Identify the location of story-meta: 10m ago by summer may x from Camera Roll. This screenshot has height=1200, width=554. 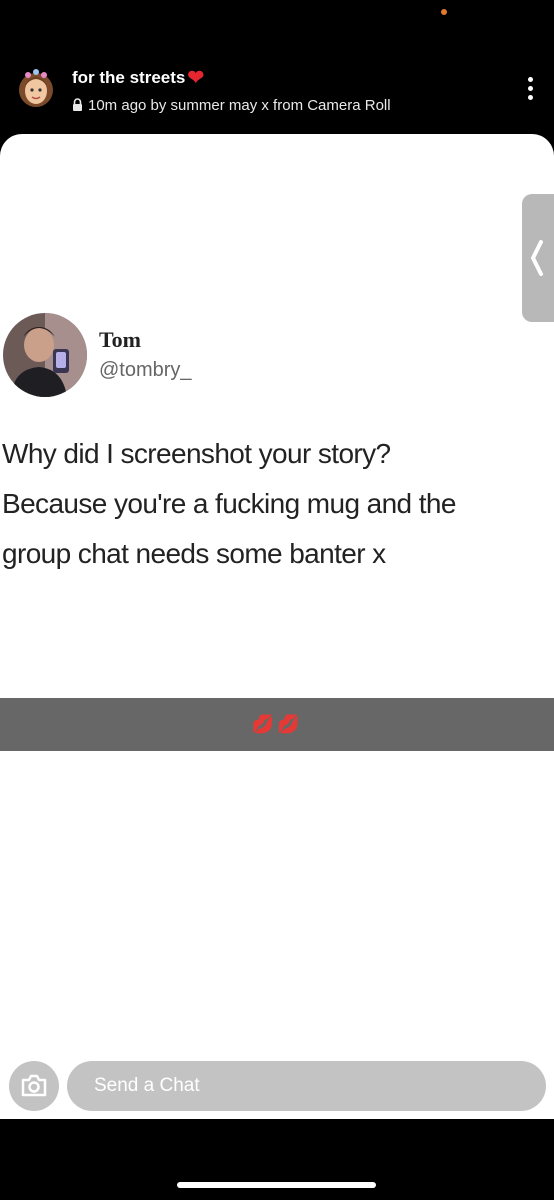
(231, 105).